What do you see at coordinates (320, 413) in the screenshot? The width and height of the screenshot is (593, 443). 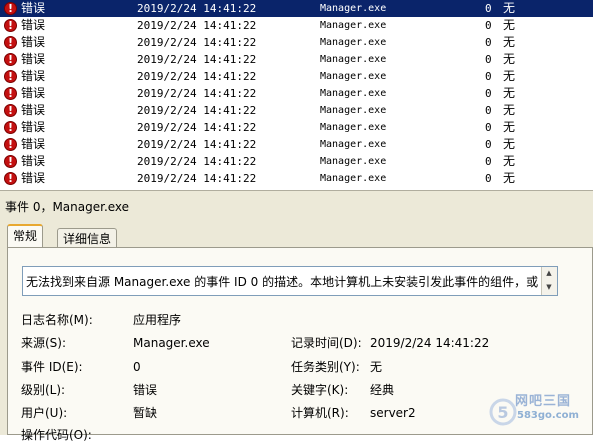 I see `computer-label: 计算机(R):` at bounding box center [320, 413].